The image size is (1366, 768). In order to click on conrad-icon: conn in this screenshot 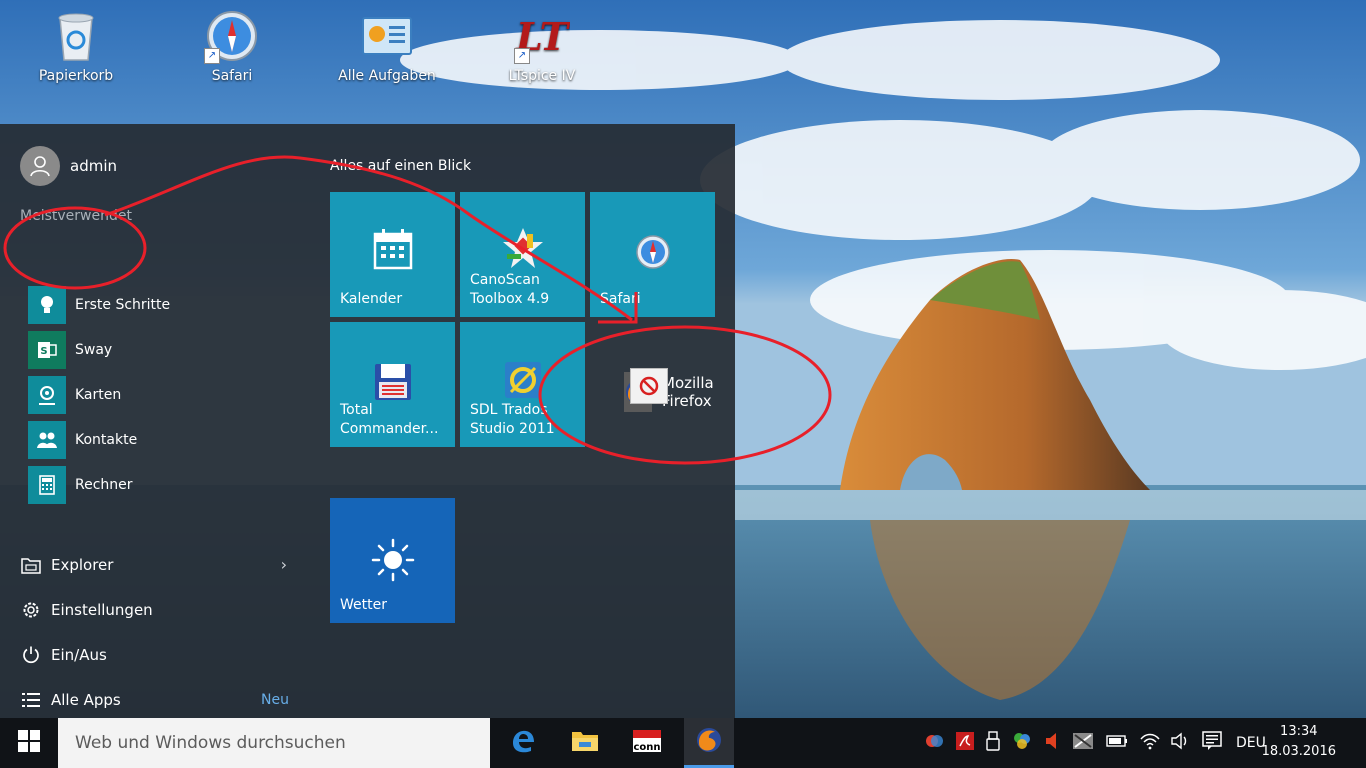, I will do `click(647, 743)`.